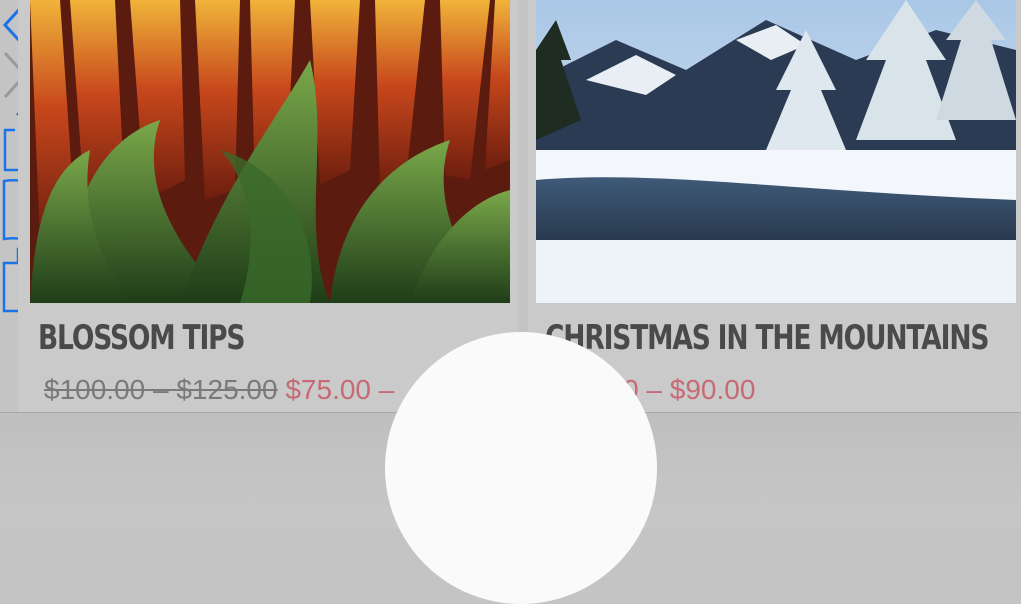 Image resolution: width=1021 pixels, height=604 pixels. I want to click on product-price-blossom: $100.00 – $125.00 $75.00 –, so click(219, 390).